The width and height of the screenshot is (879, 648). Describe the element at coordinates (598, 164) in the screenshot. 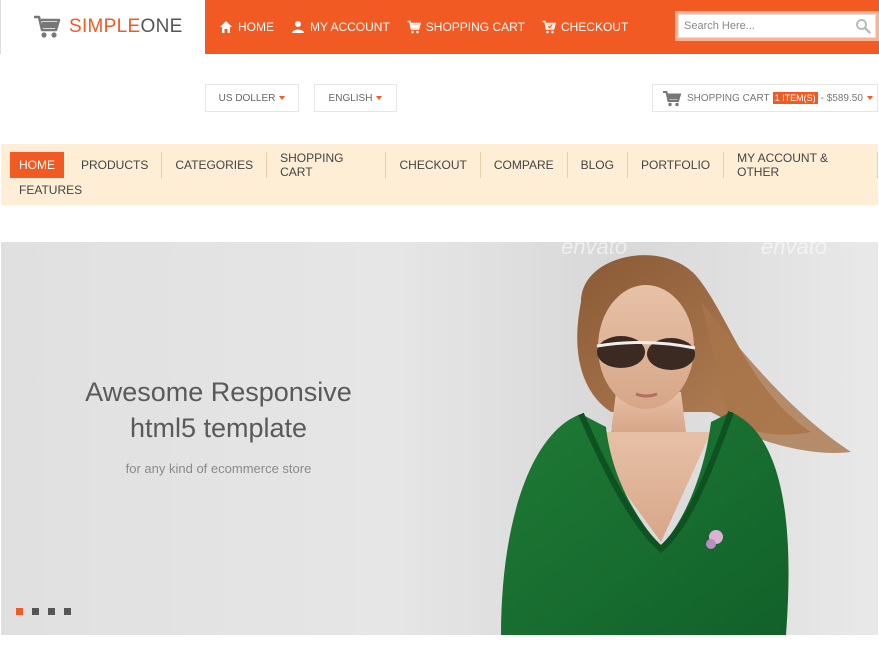

I see `main-nav-blog: BLOG` at that location.